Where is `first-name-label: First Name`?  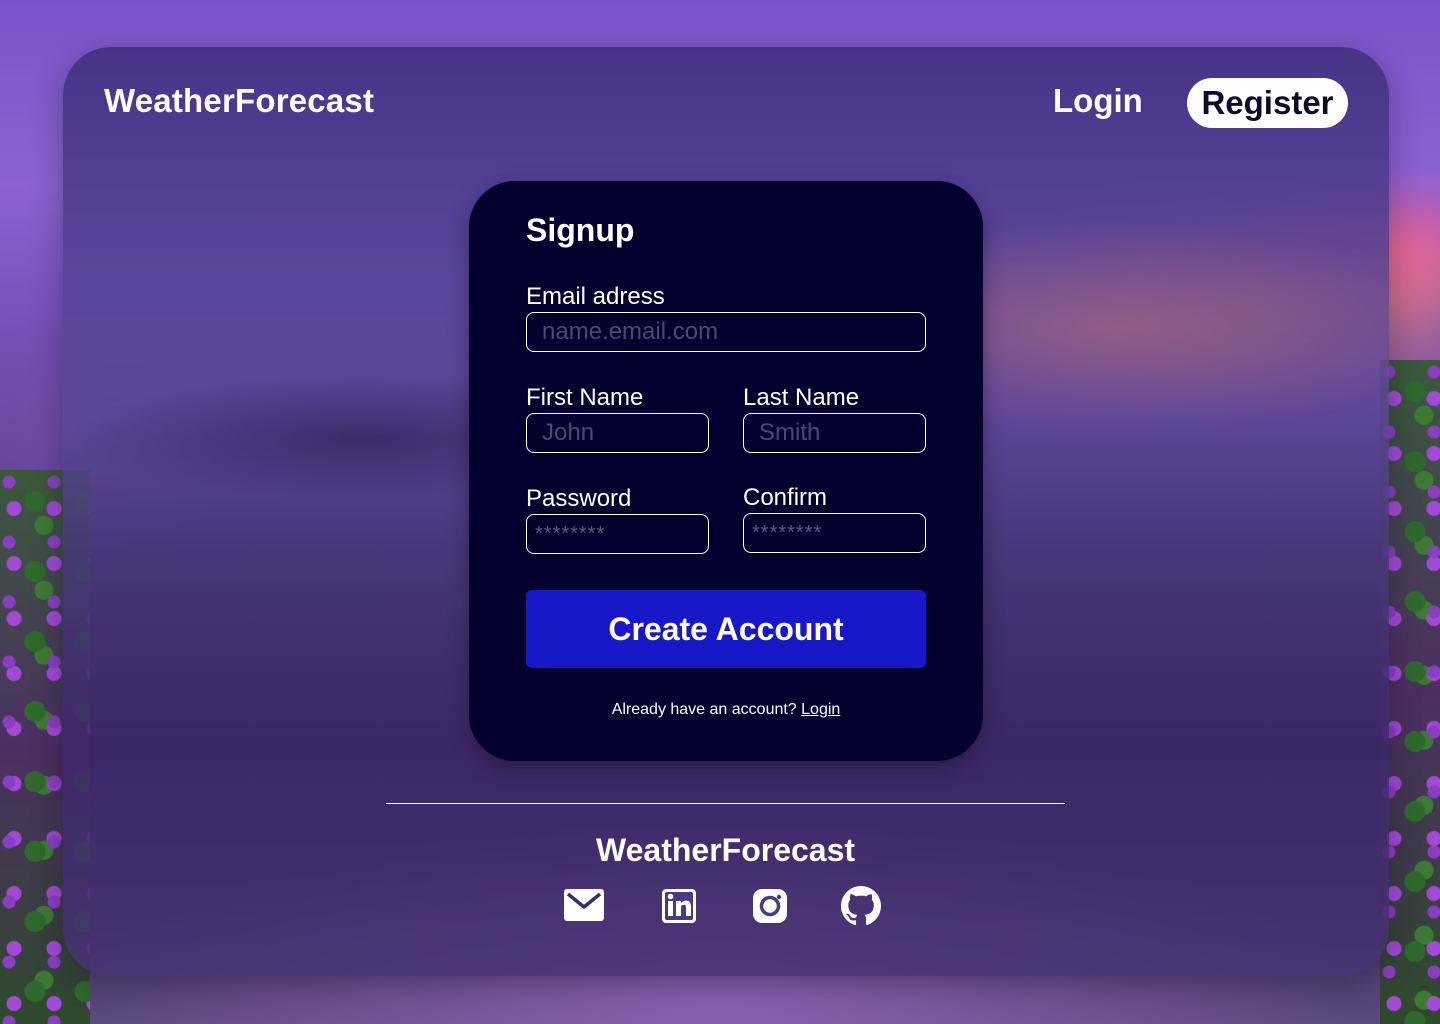
first-name-label: First Name is located at coordinates (585, 397).